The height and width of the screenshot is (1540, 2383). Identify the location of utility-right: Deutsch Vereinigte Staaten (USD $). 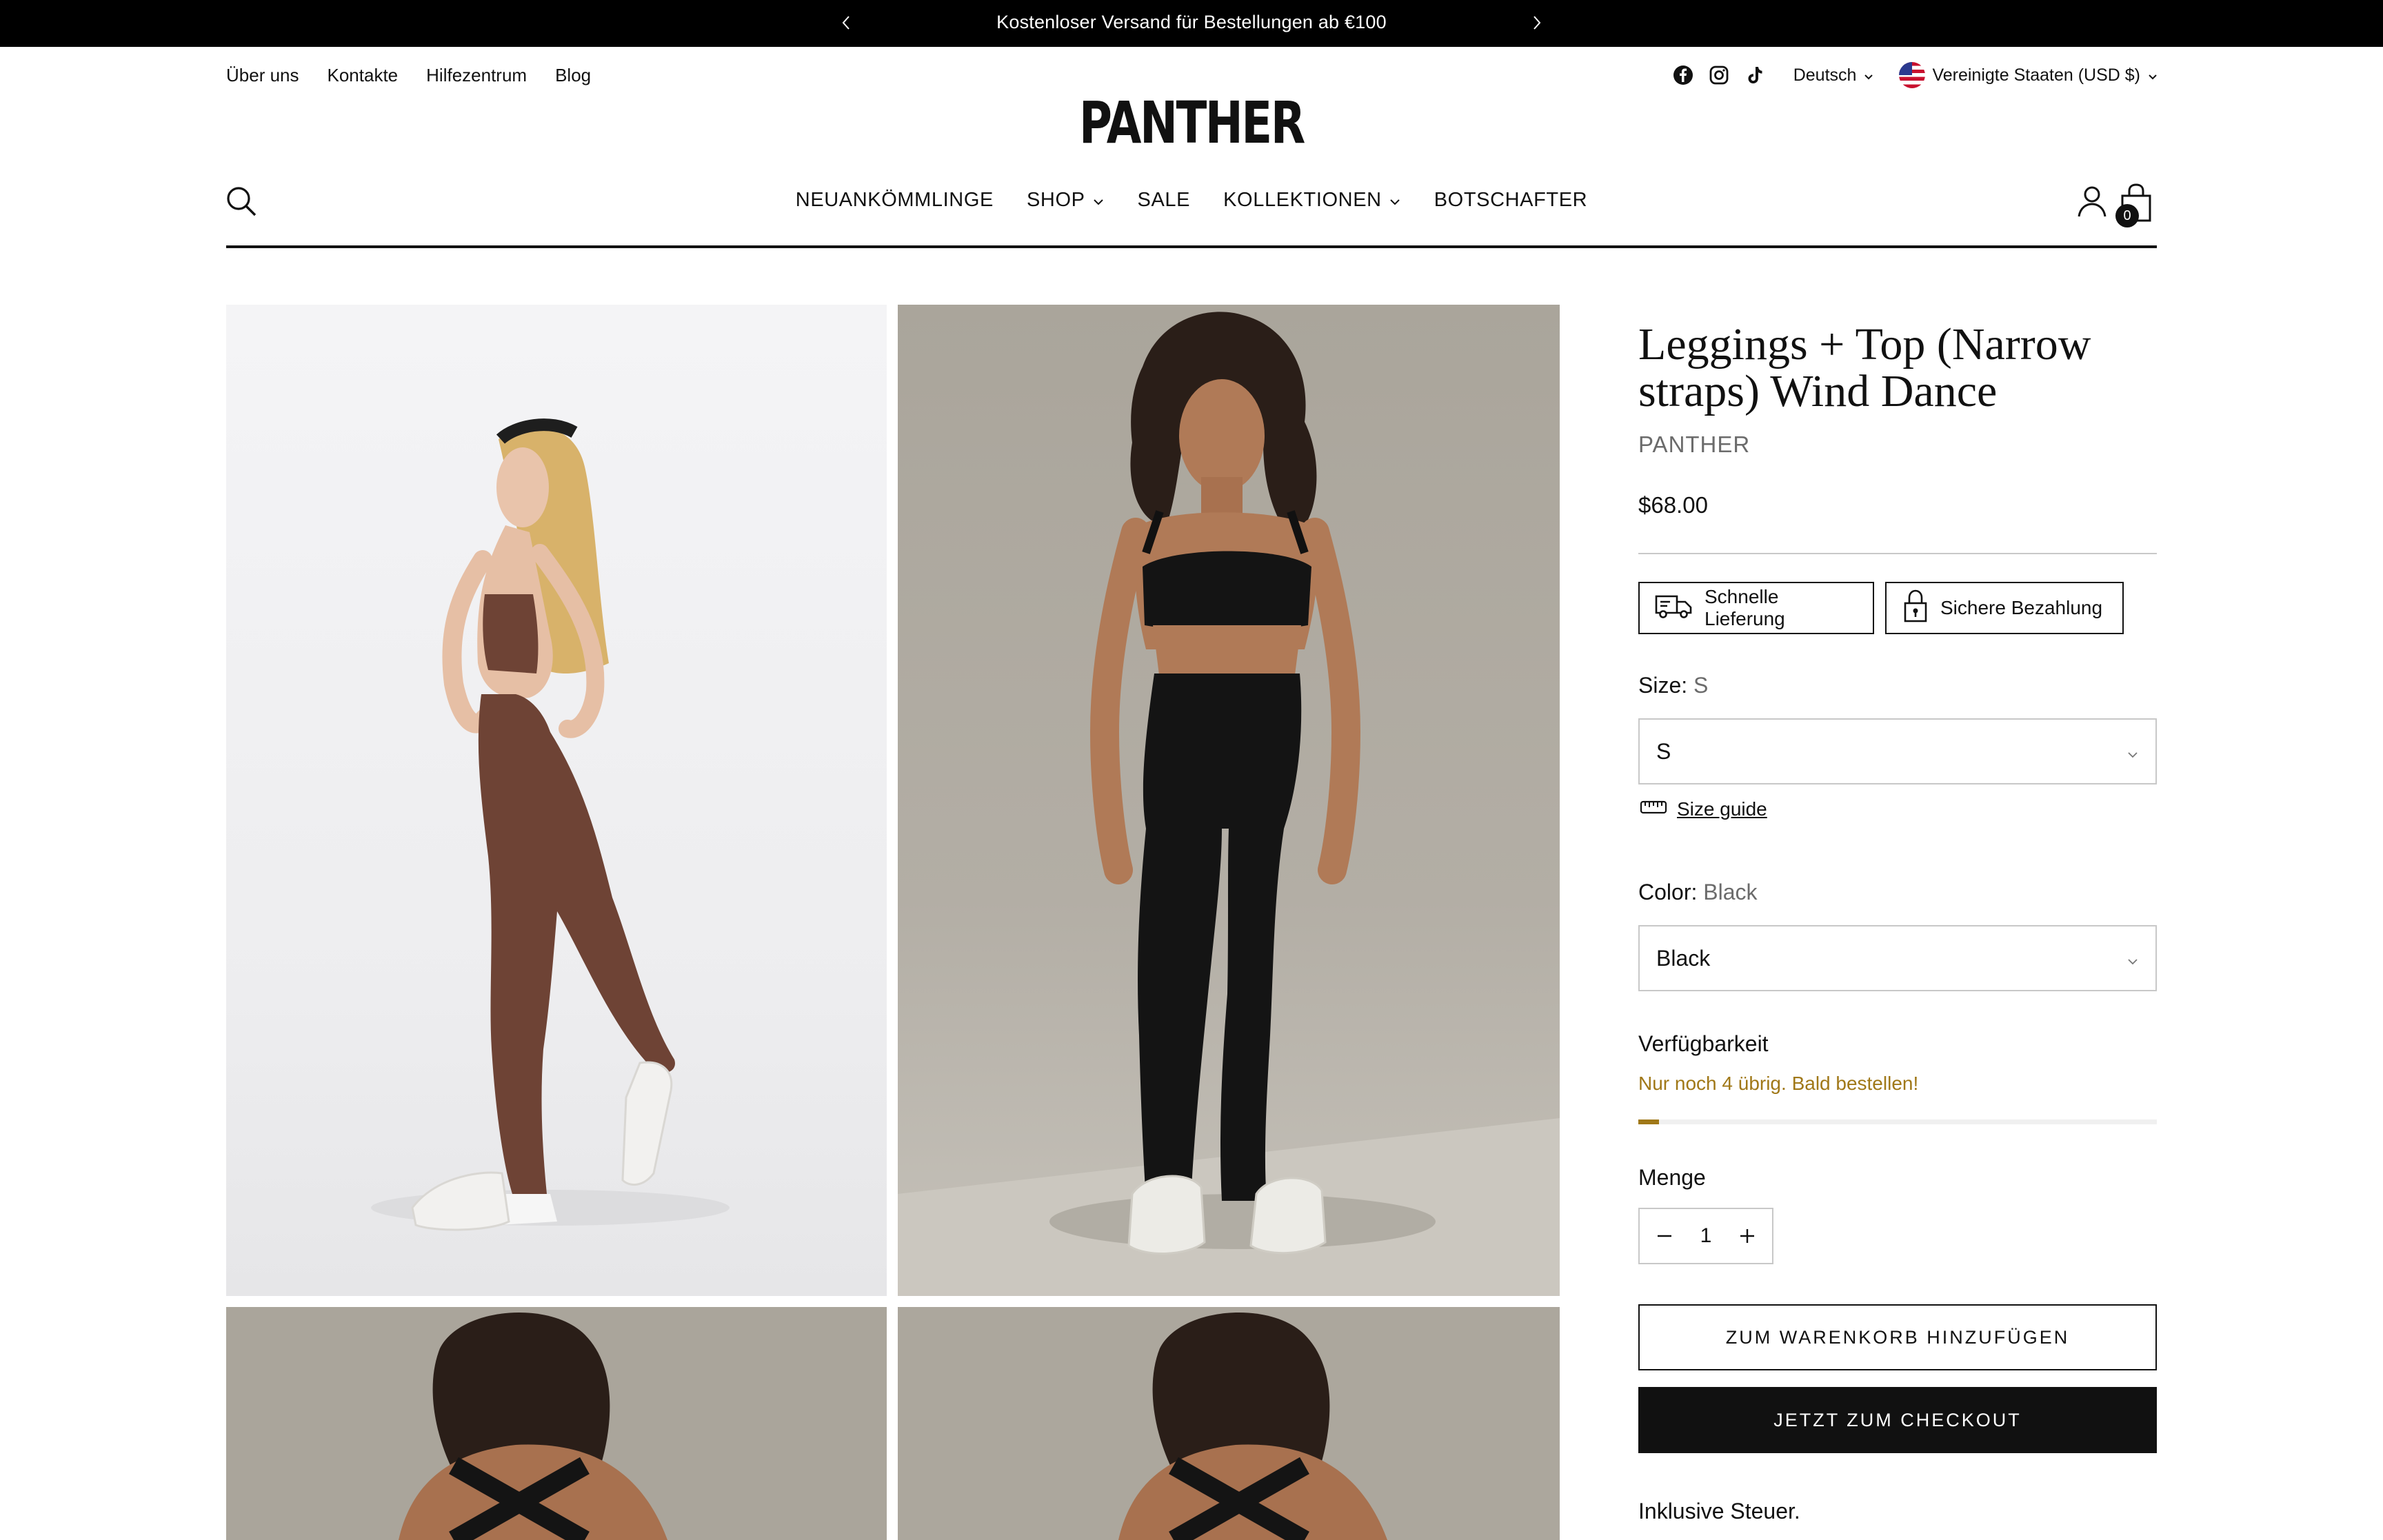
(1915, 75).